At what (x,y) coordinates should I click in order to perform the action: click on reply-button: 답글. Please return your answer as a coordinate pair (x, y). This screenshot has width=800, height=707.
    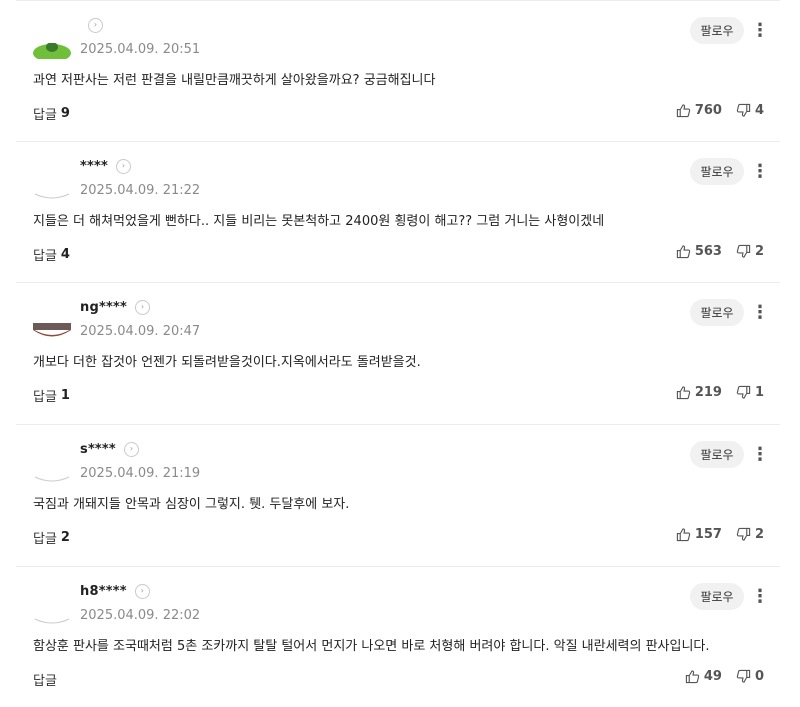
    Looking at the image, I should click on (47, 679).